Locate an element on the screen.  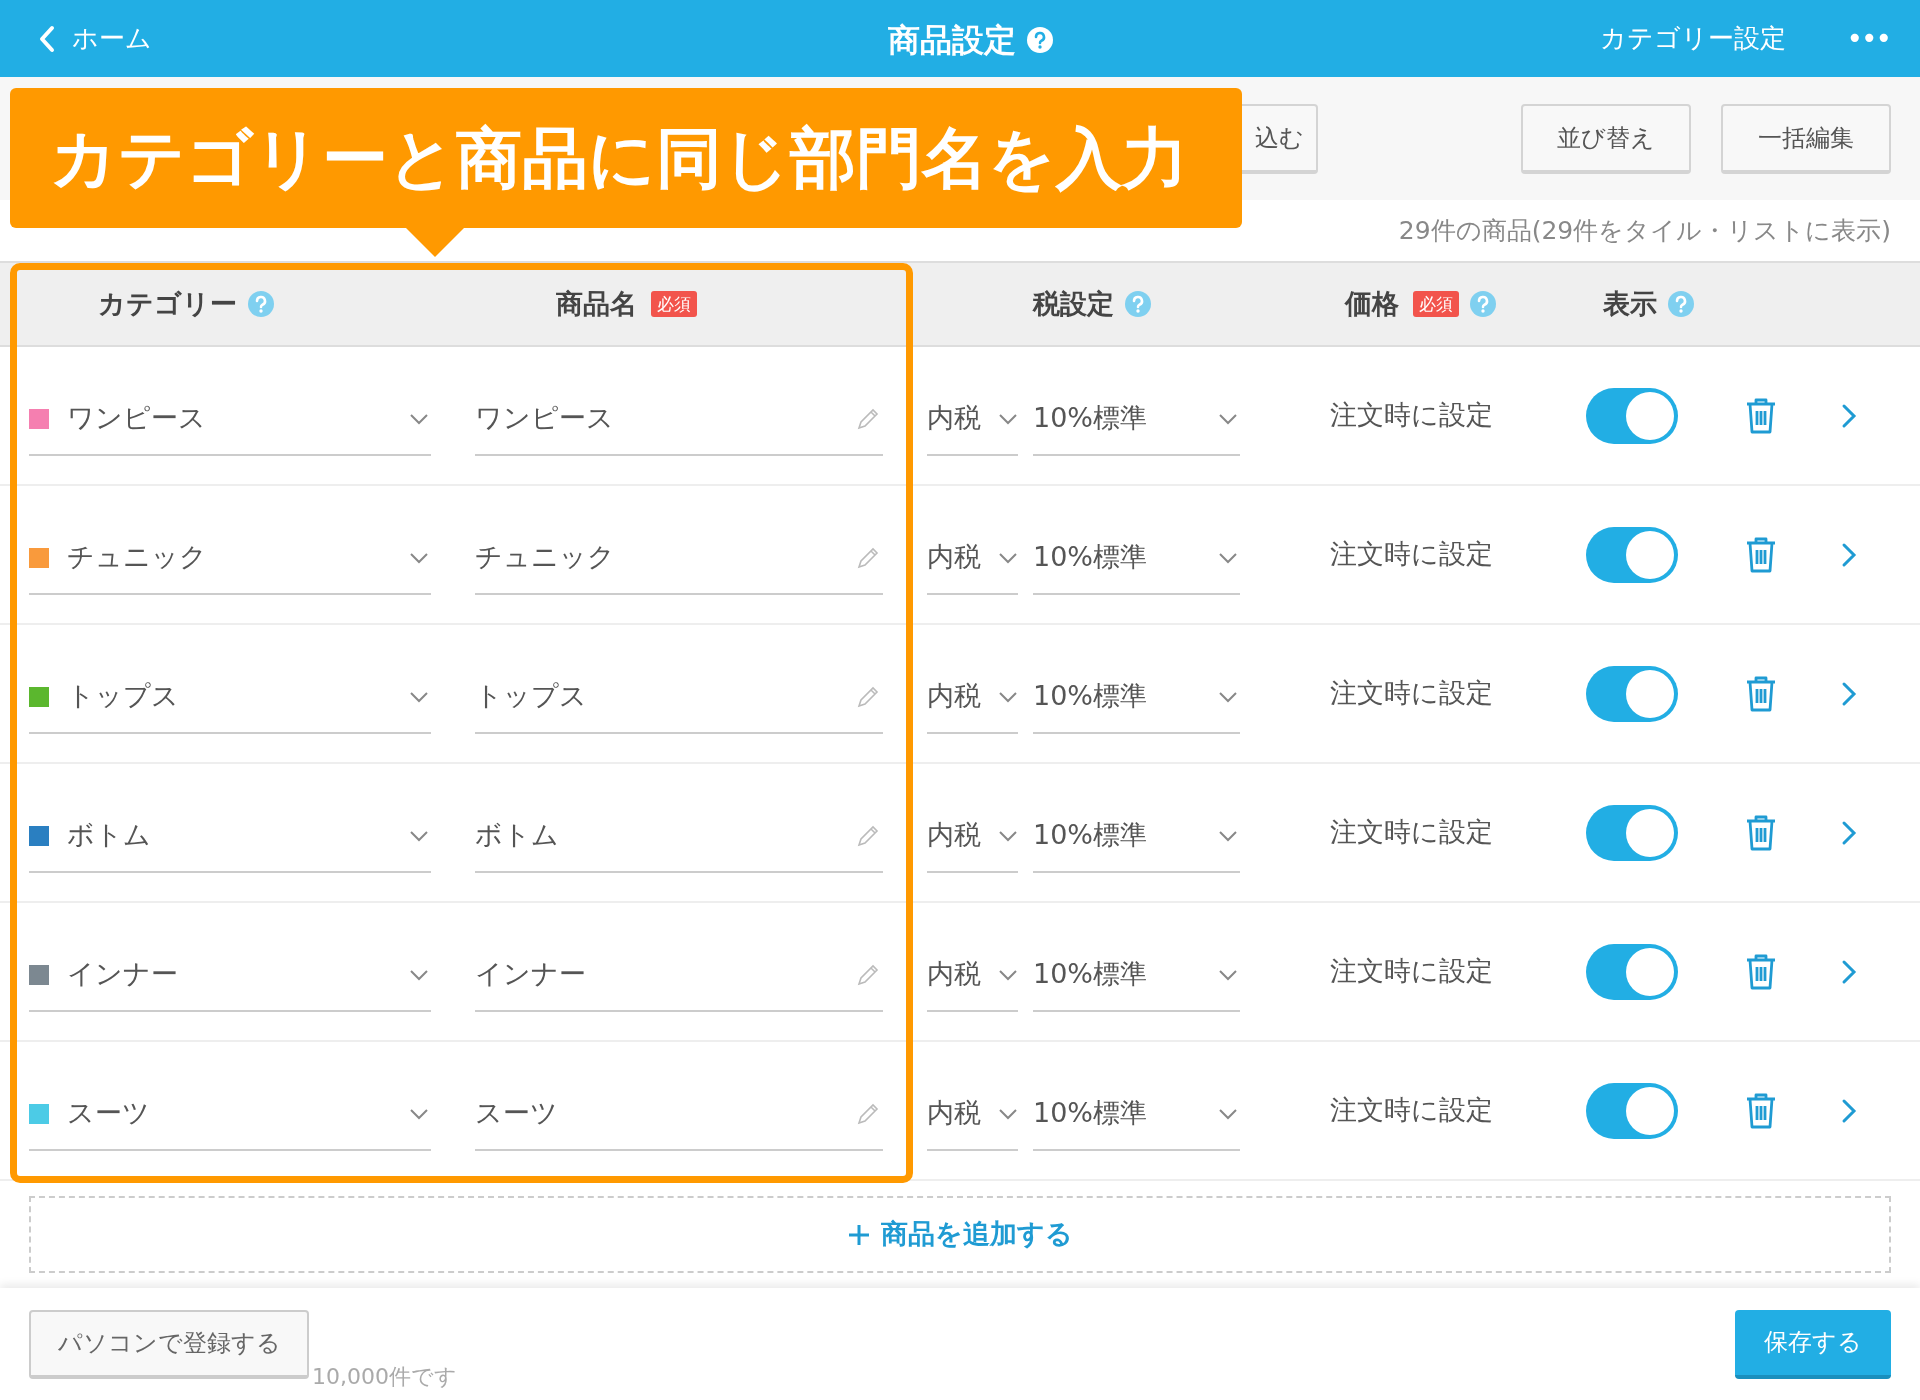
category-select: ワンピース is located at coordinates (230, 419).